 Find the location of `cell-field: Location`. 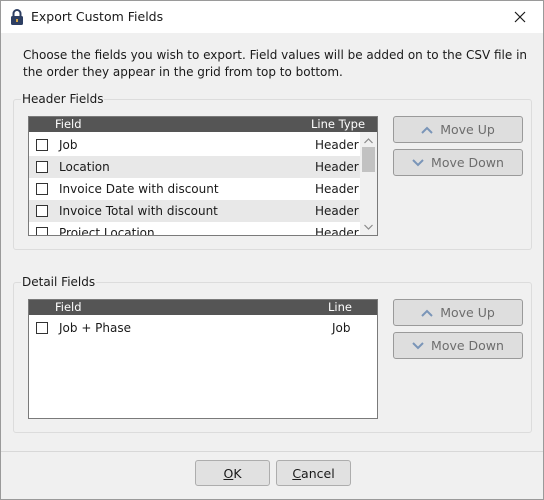

cell-field: Location is located at coordinates (84, 167).